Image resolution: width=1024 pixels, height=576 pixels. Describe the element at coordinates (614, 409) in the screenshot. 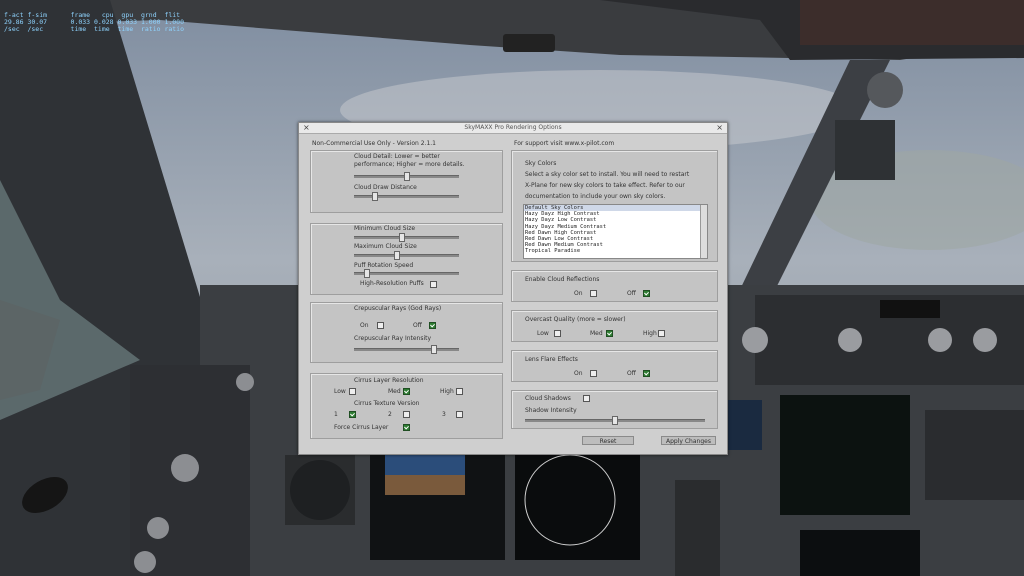

I see `cloud-shadows-panel: Cloud Shadows Shadow Intensity` at that location.